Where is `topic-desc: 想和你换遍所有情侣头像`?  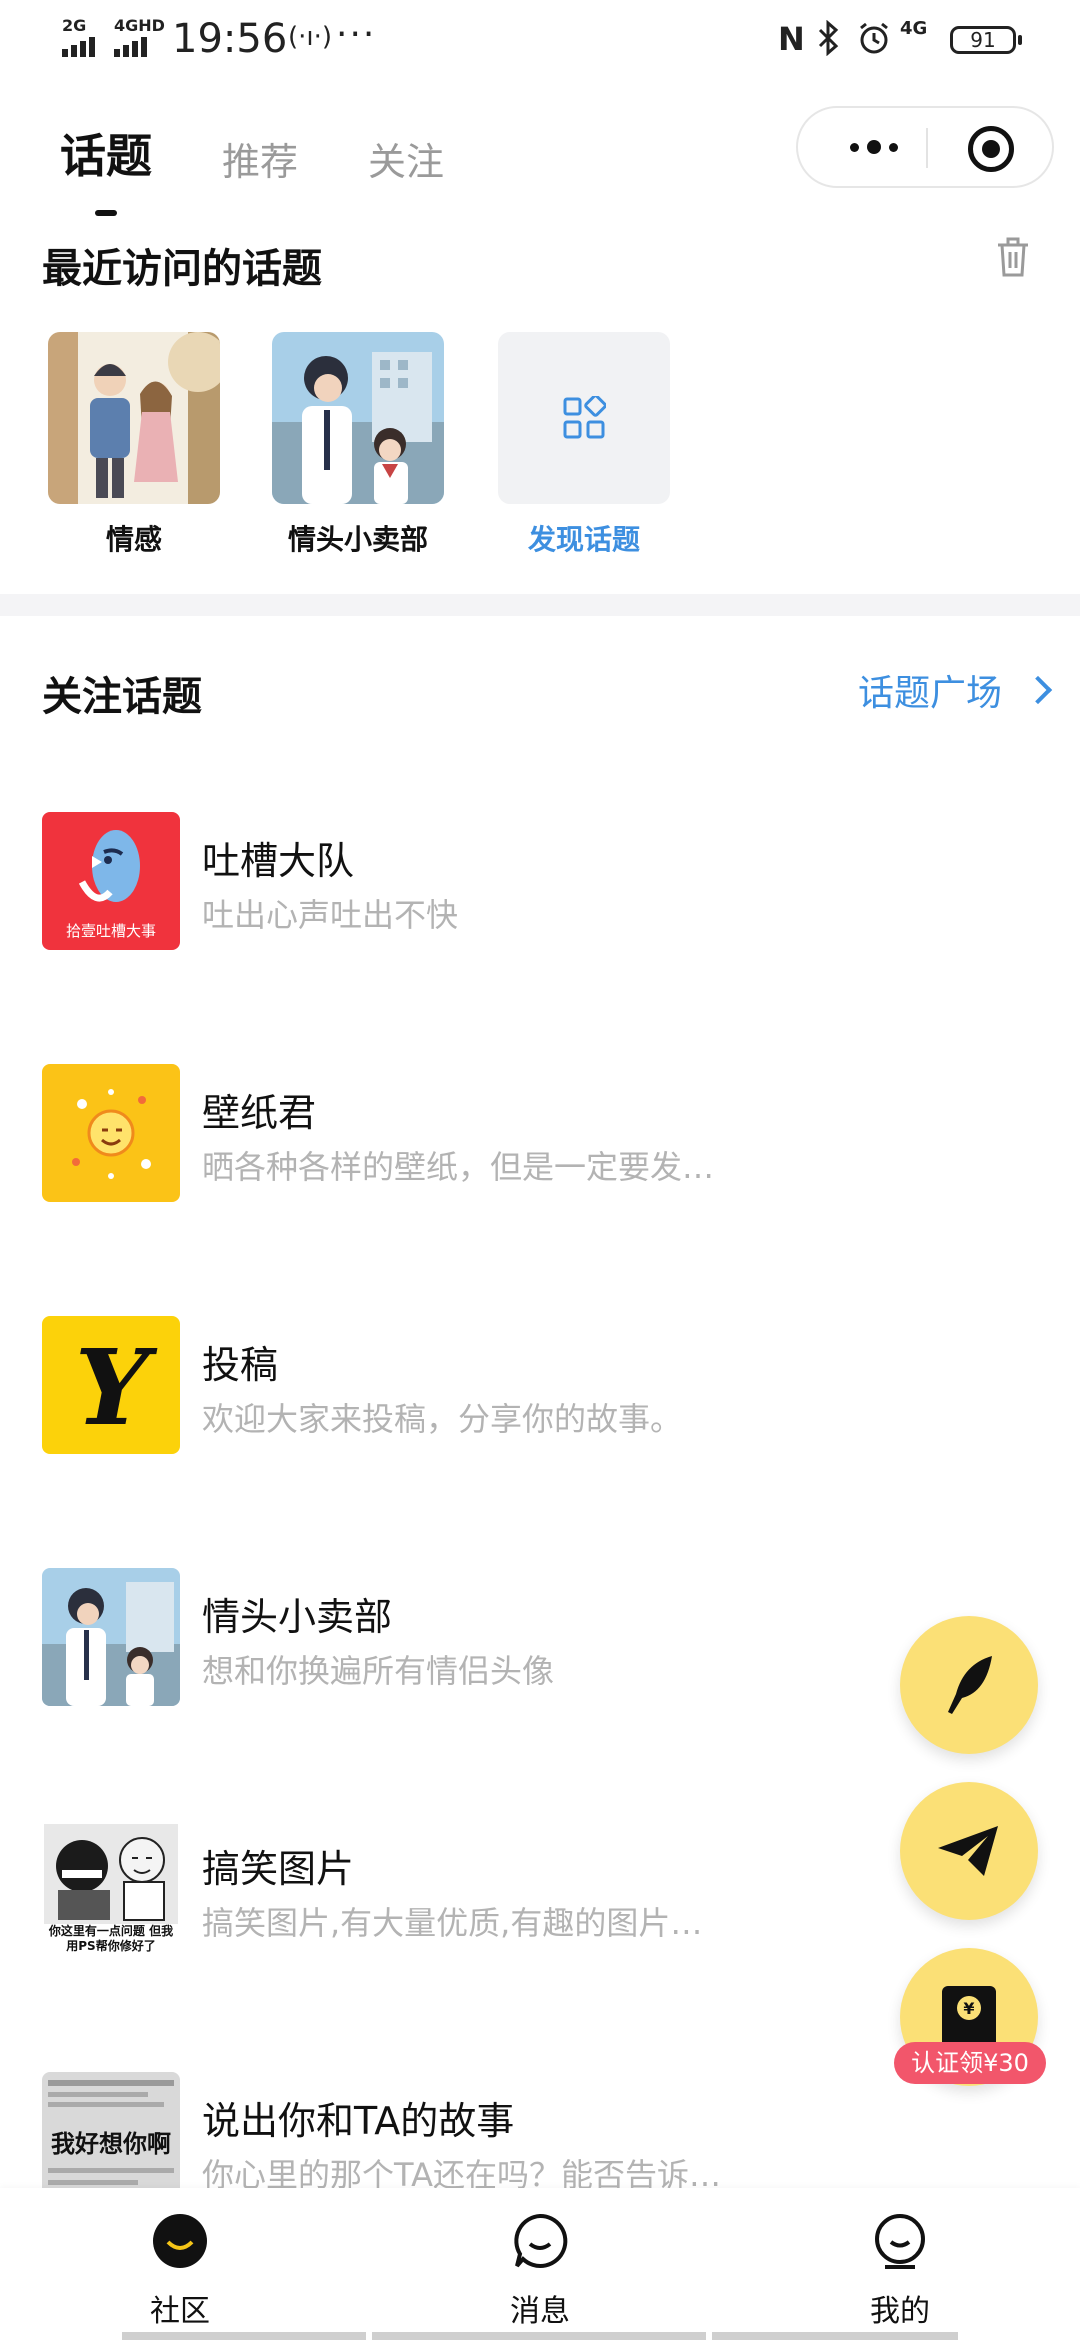 topic-desc: 想和你换遍所有情侣头像 is located at coordinates (378, 1671).